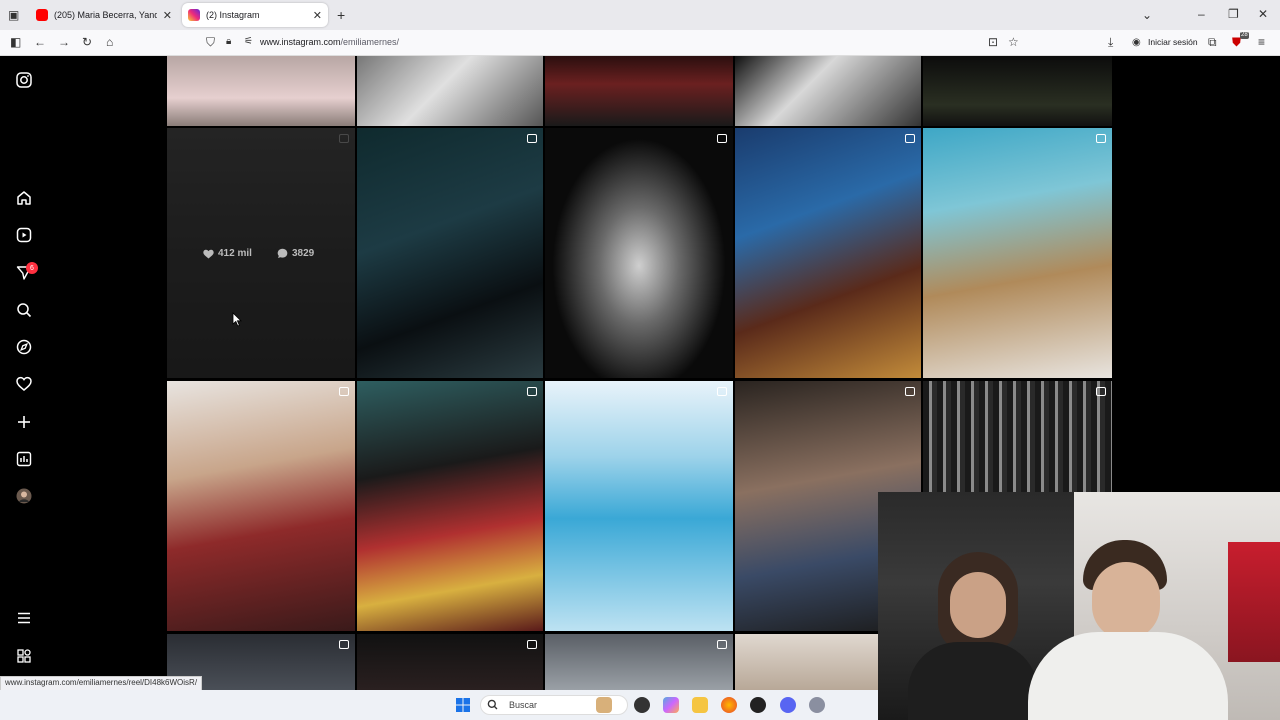  Describe the element at coordinates (235, 253) in the screenshot. I see `likes-count: 412 mil` at that location.